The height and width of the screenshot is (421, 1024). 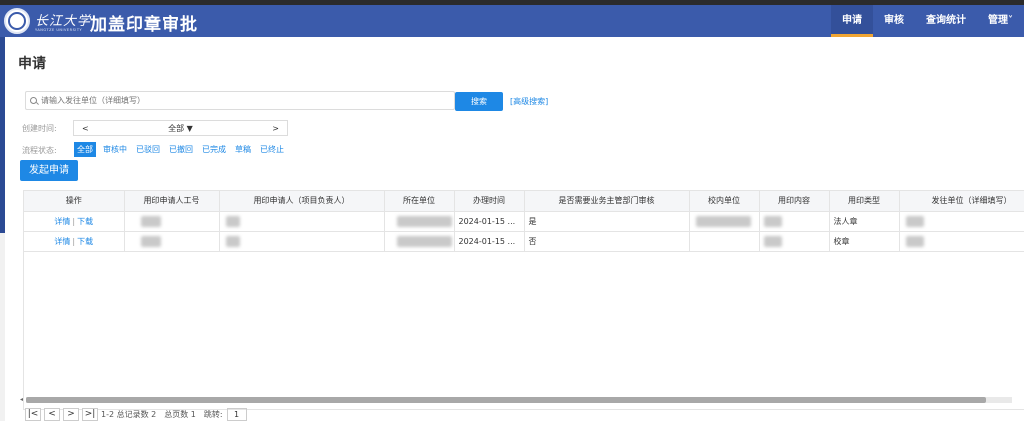 I want to click on prev-page-button: <, so click(x=52, y=414).